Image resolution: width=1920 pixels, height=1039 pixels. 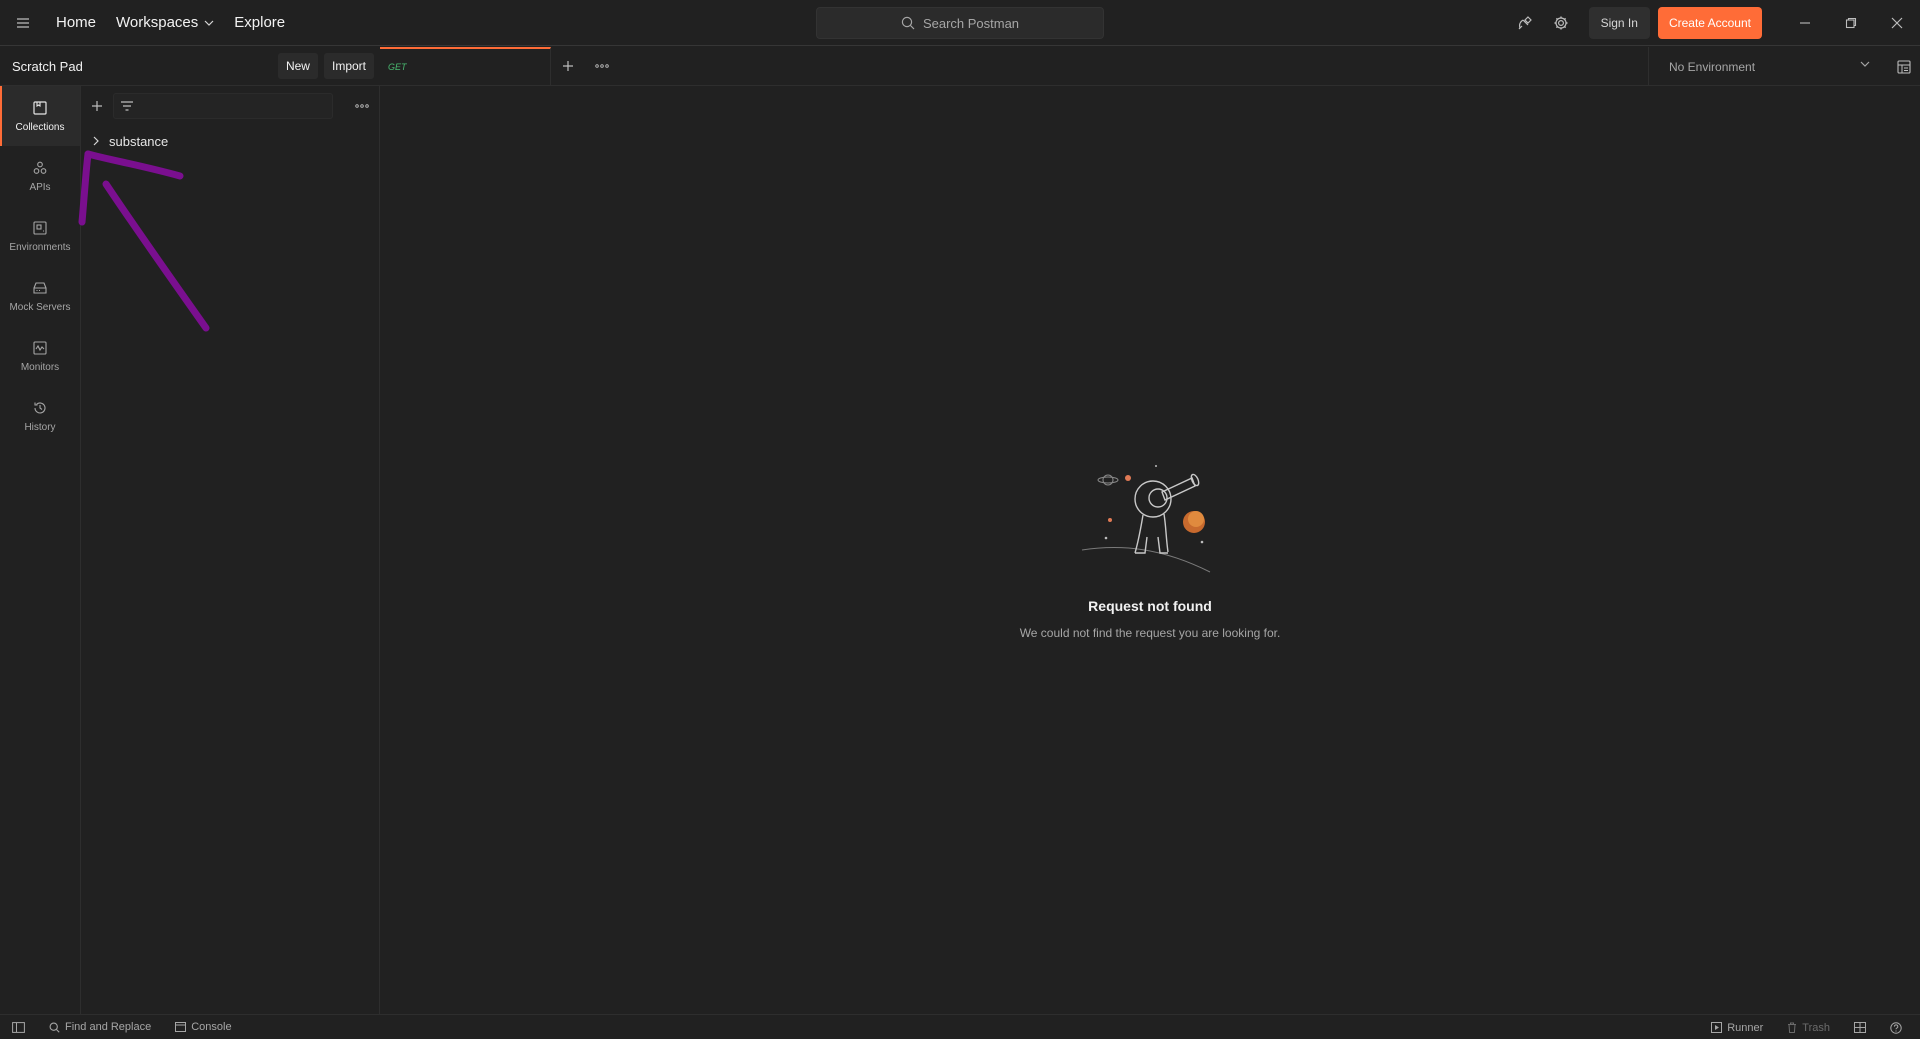 I want to click on menu-icon, so click(x=23, y=22).